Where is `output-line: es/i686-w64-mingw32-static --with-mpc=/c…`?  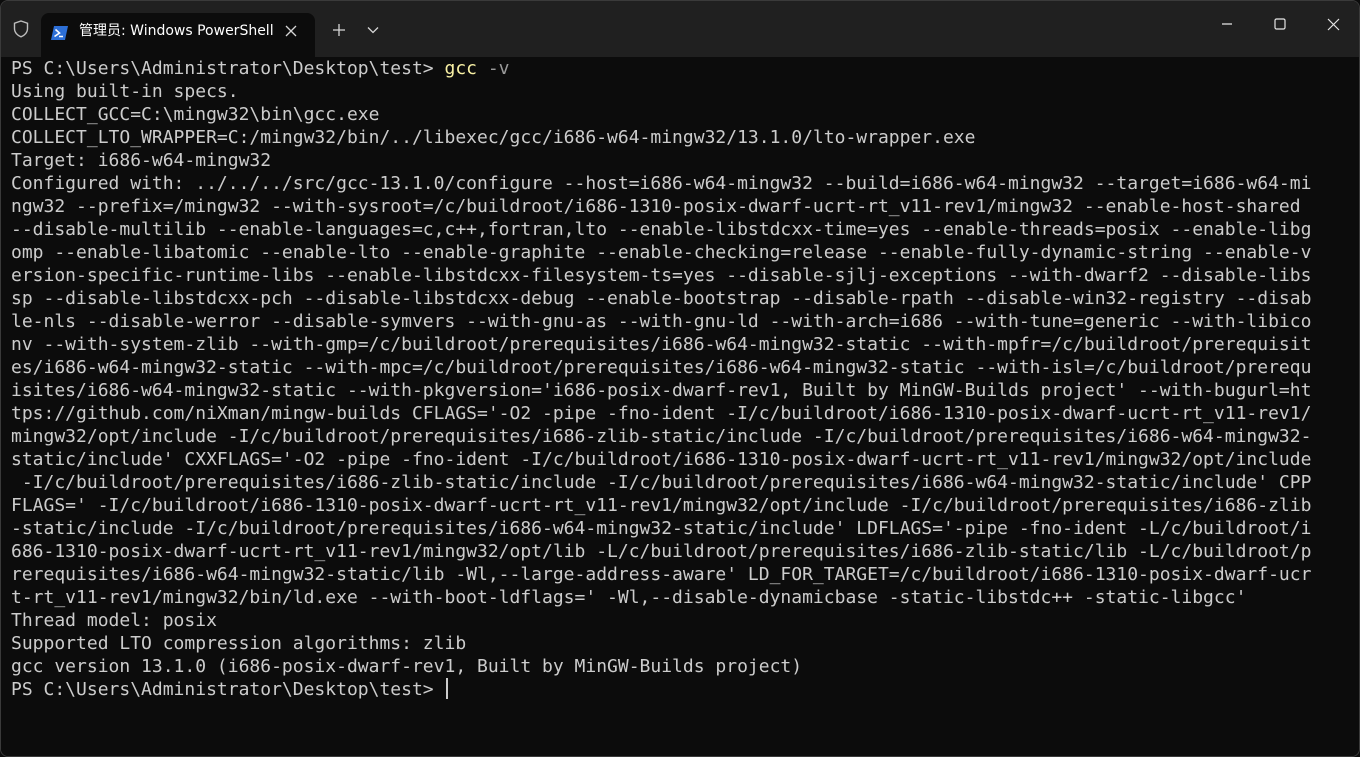 output-line: es/i686-w64-mingw32-static --with-mpc=/c… is located at coordinates (661, 367).